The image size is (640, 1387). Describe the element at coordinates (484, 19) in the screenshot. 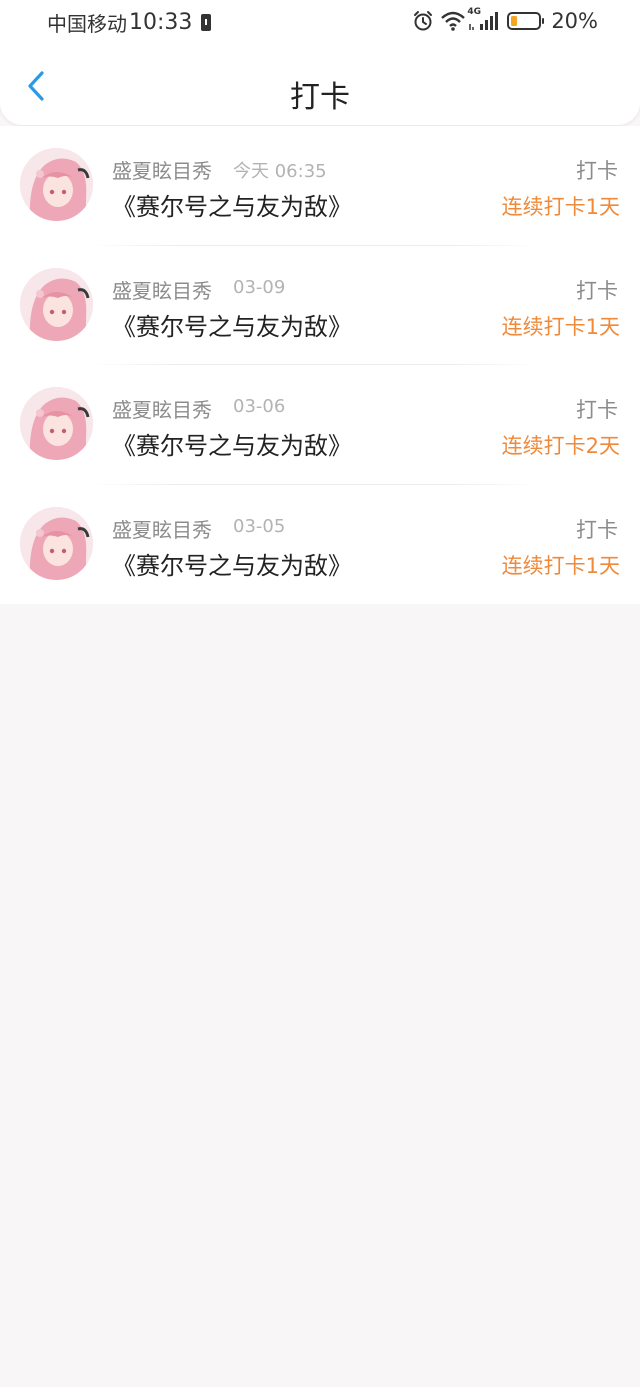

I see `signal-icon: 4G` at that location.